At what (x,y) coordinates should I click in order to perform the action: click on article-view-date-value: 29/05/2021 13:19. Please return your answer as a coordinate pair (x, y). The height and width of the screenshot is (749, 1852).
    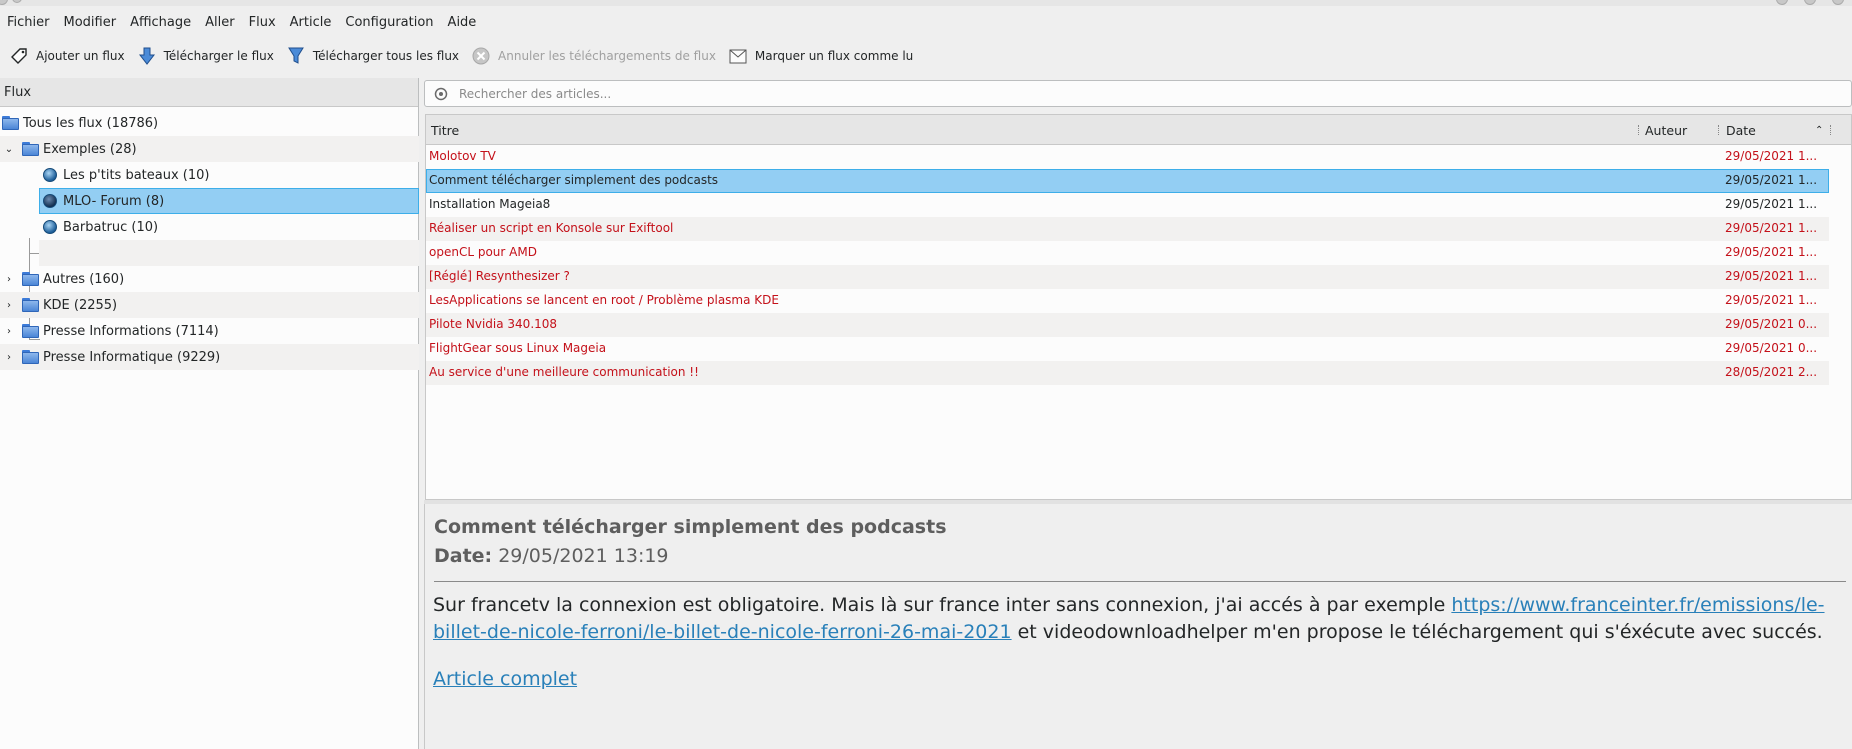
    Looking at the image, I should click on (583, 556).